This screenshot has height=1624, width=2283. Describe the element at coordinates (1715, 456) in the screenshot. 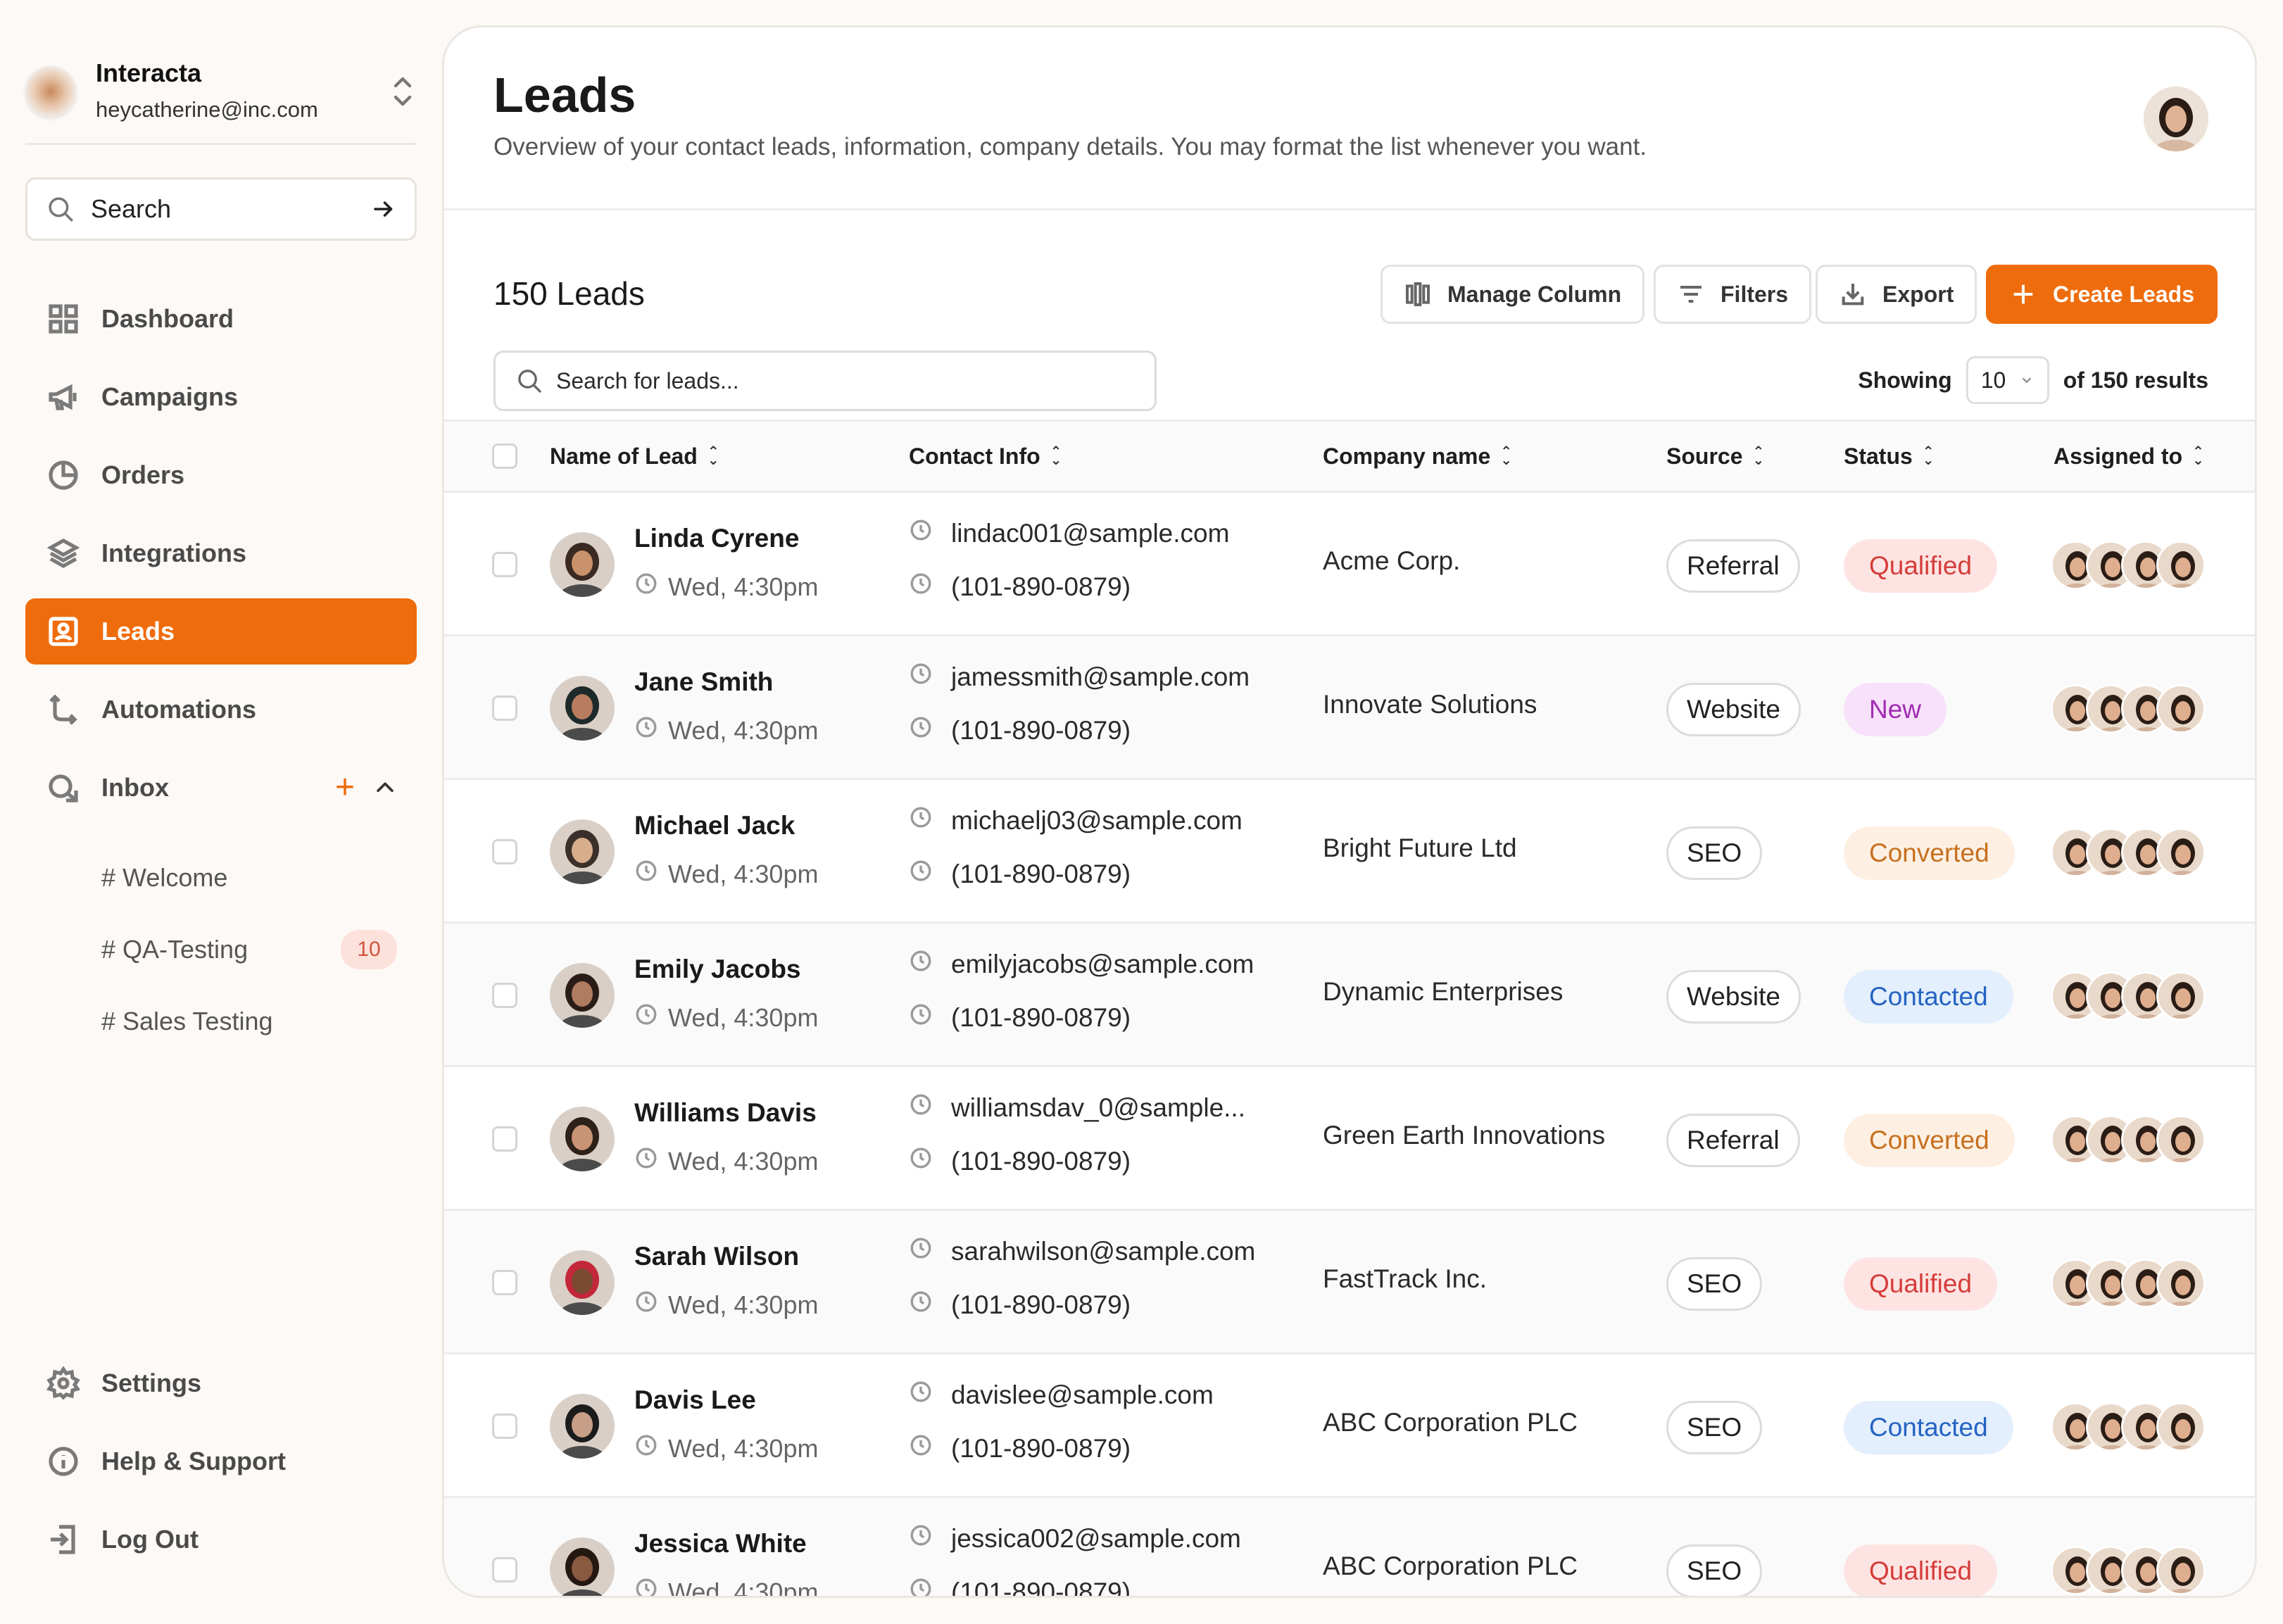

I see `col-source: Source ⌃ ⌄` at that location.